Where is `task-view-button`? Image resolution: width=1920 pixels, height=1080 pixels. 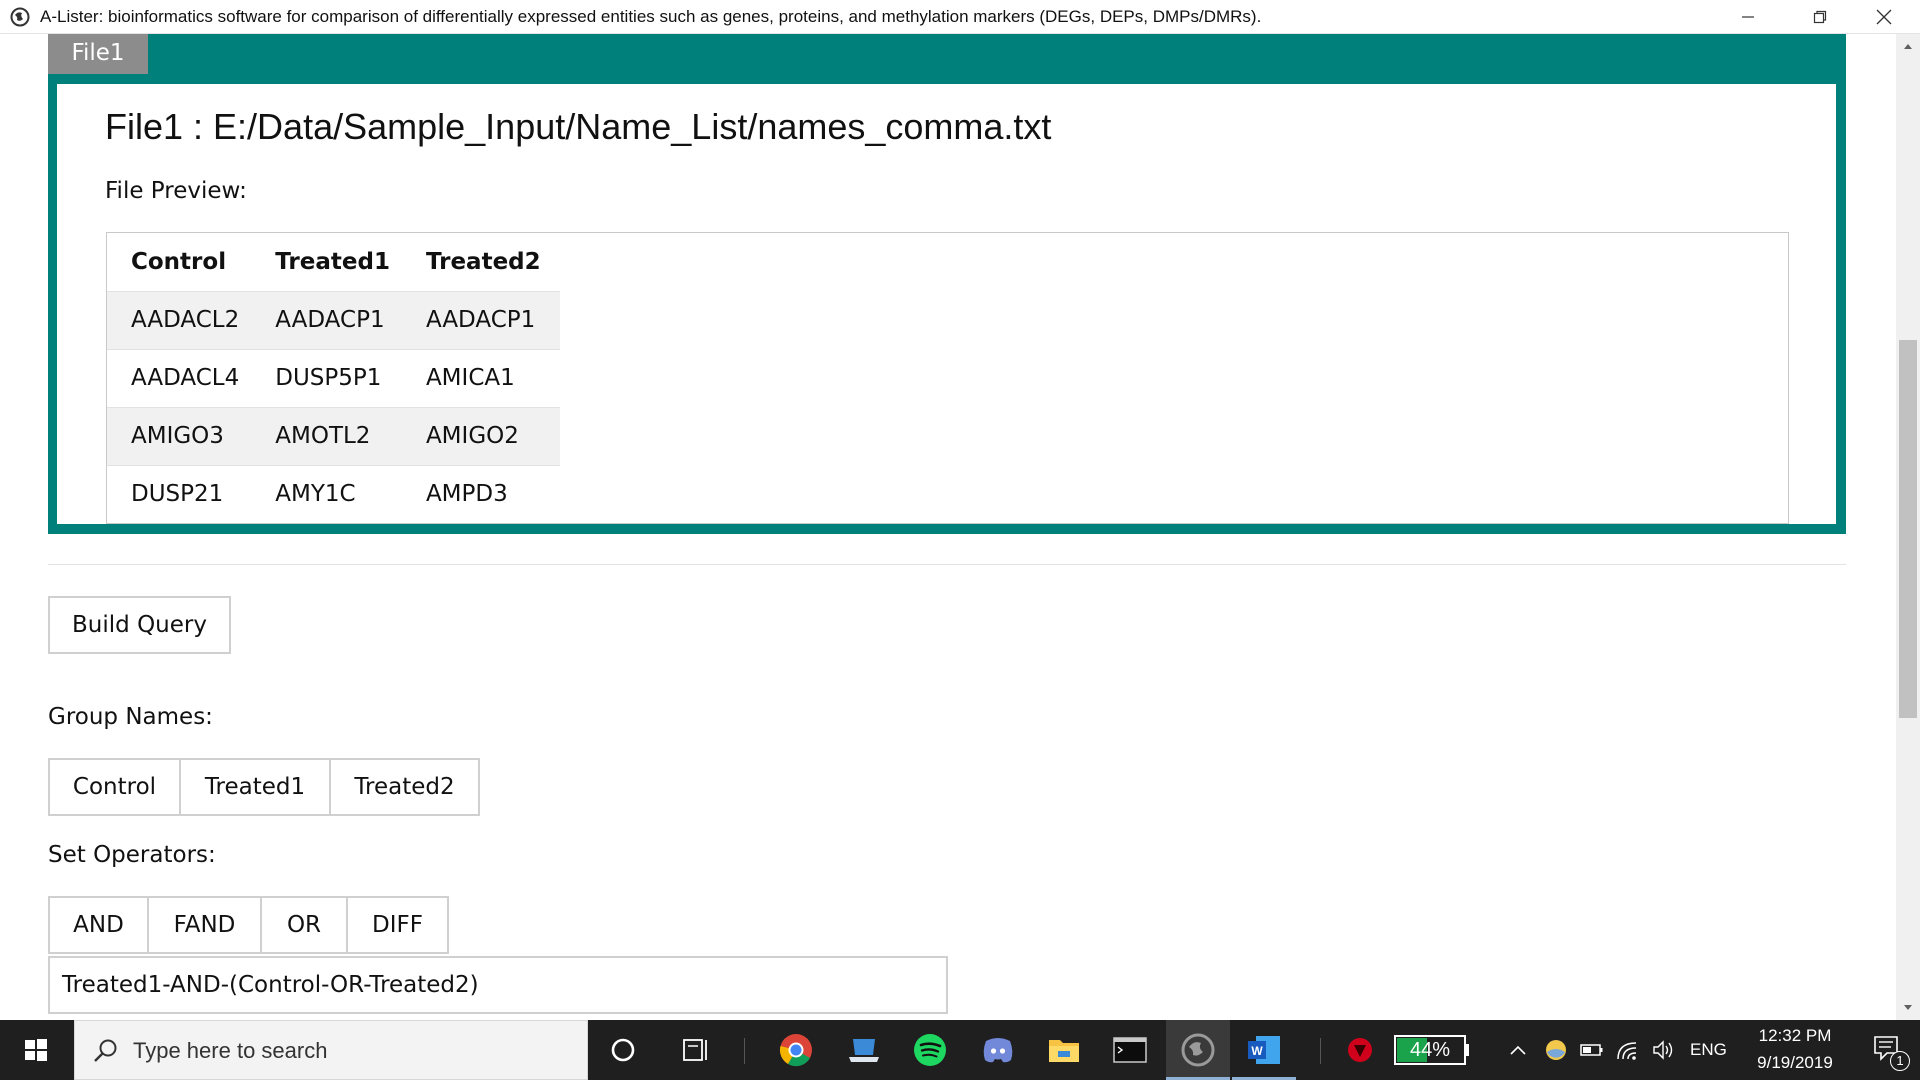
task-view-button is located at coordinates (696, 1050).